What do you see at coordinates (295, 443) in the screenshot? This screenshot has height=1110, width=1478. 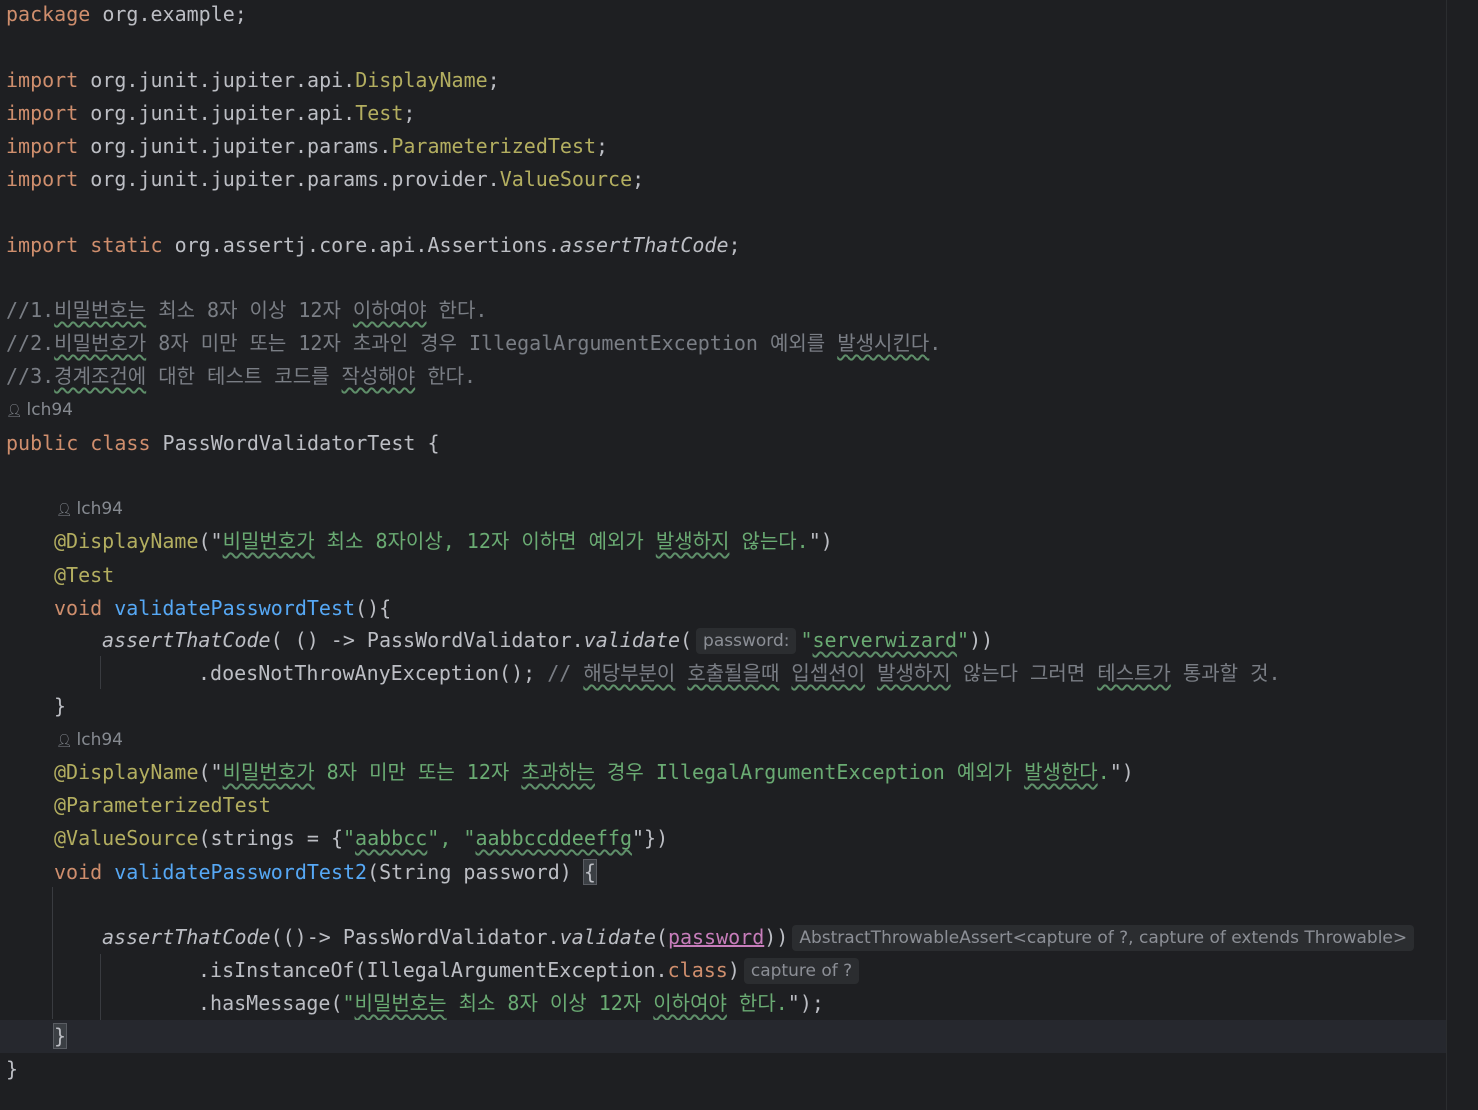 I see `class-name: PassWordValidatorTest {` at bounding box center [295, 443].